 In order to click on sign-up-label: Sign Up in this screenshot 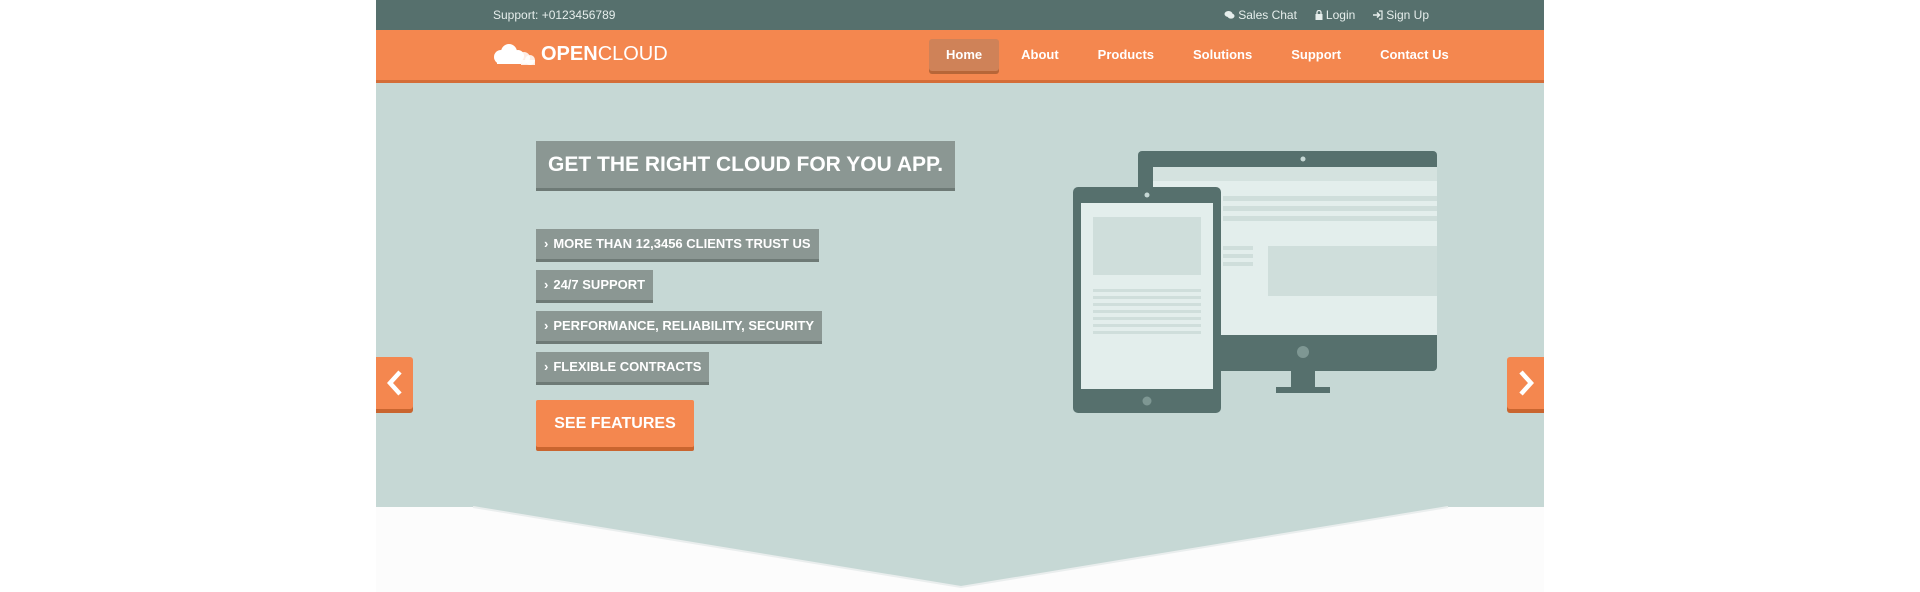, I will do `click(1407, 15)`.